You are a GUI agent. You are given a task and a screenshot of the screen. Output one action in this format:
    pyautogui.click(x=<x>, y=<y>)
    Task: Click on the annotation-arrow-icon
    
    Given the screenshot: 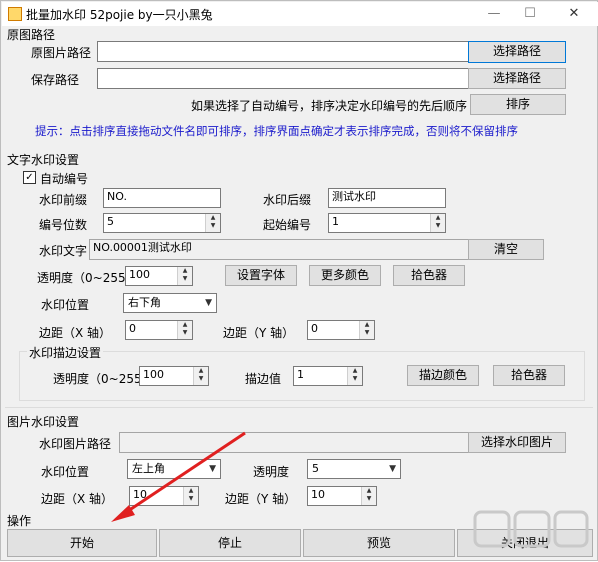 What is the action you would take?
    pyautogui.click(x=178, y=476)
    